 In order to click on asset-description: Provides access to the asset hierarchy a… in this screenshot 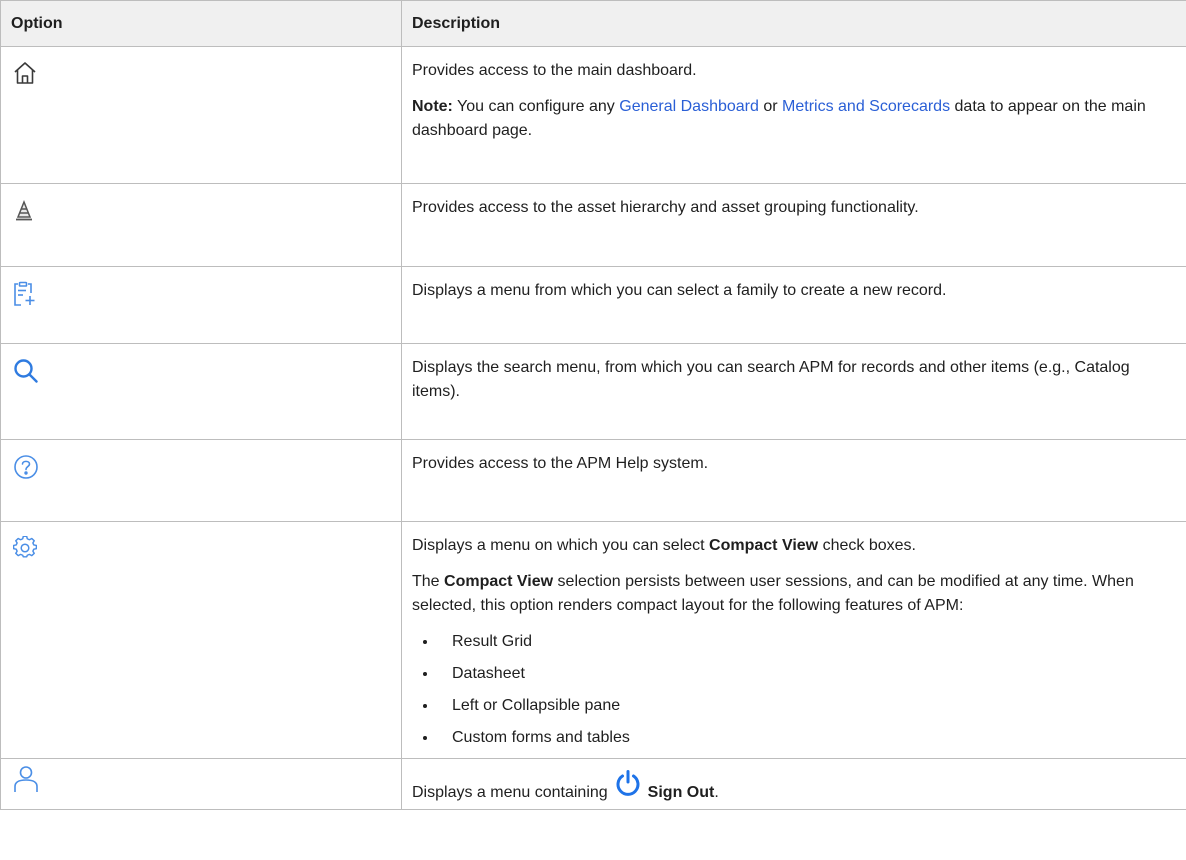, I will do `click(665, 207)`.